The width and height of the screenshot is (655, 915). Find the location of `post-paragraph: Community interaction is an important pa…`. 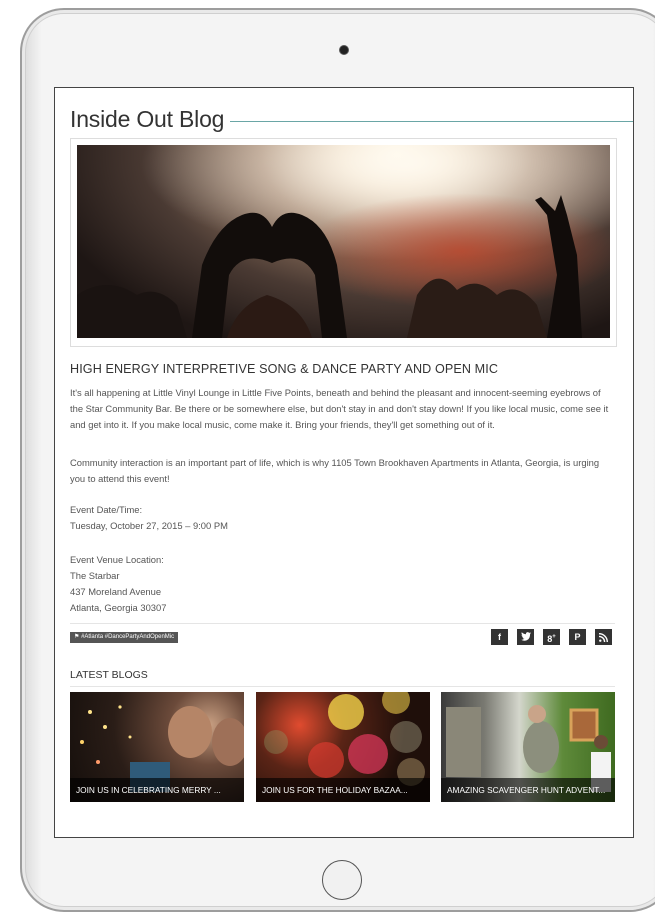

post-paragraph: Community interaction is an important pa… is located at coordinates (335, 470).